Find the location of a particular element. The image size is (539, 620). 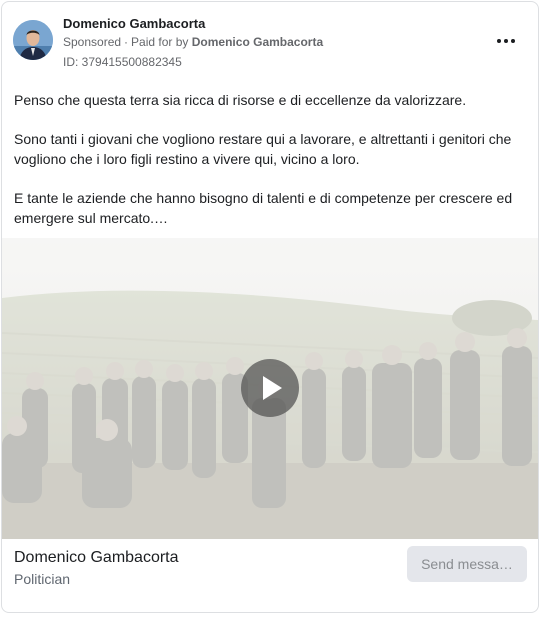

paid-for-prefix: Paid for by is located at coordinates (160, 42).